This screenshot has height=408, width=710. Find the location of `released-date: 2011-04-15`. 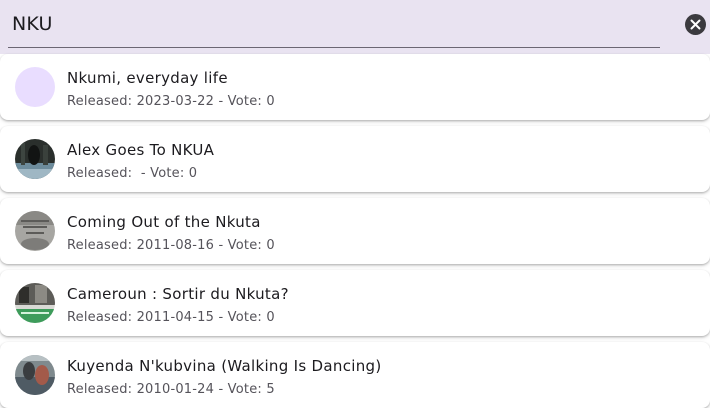

released-date: 2011-04-15 is located at coordinates (175, 317).